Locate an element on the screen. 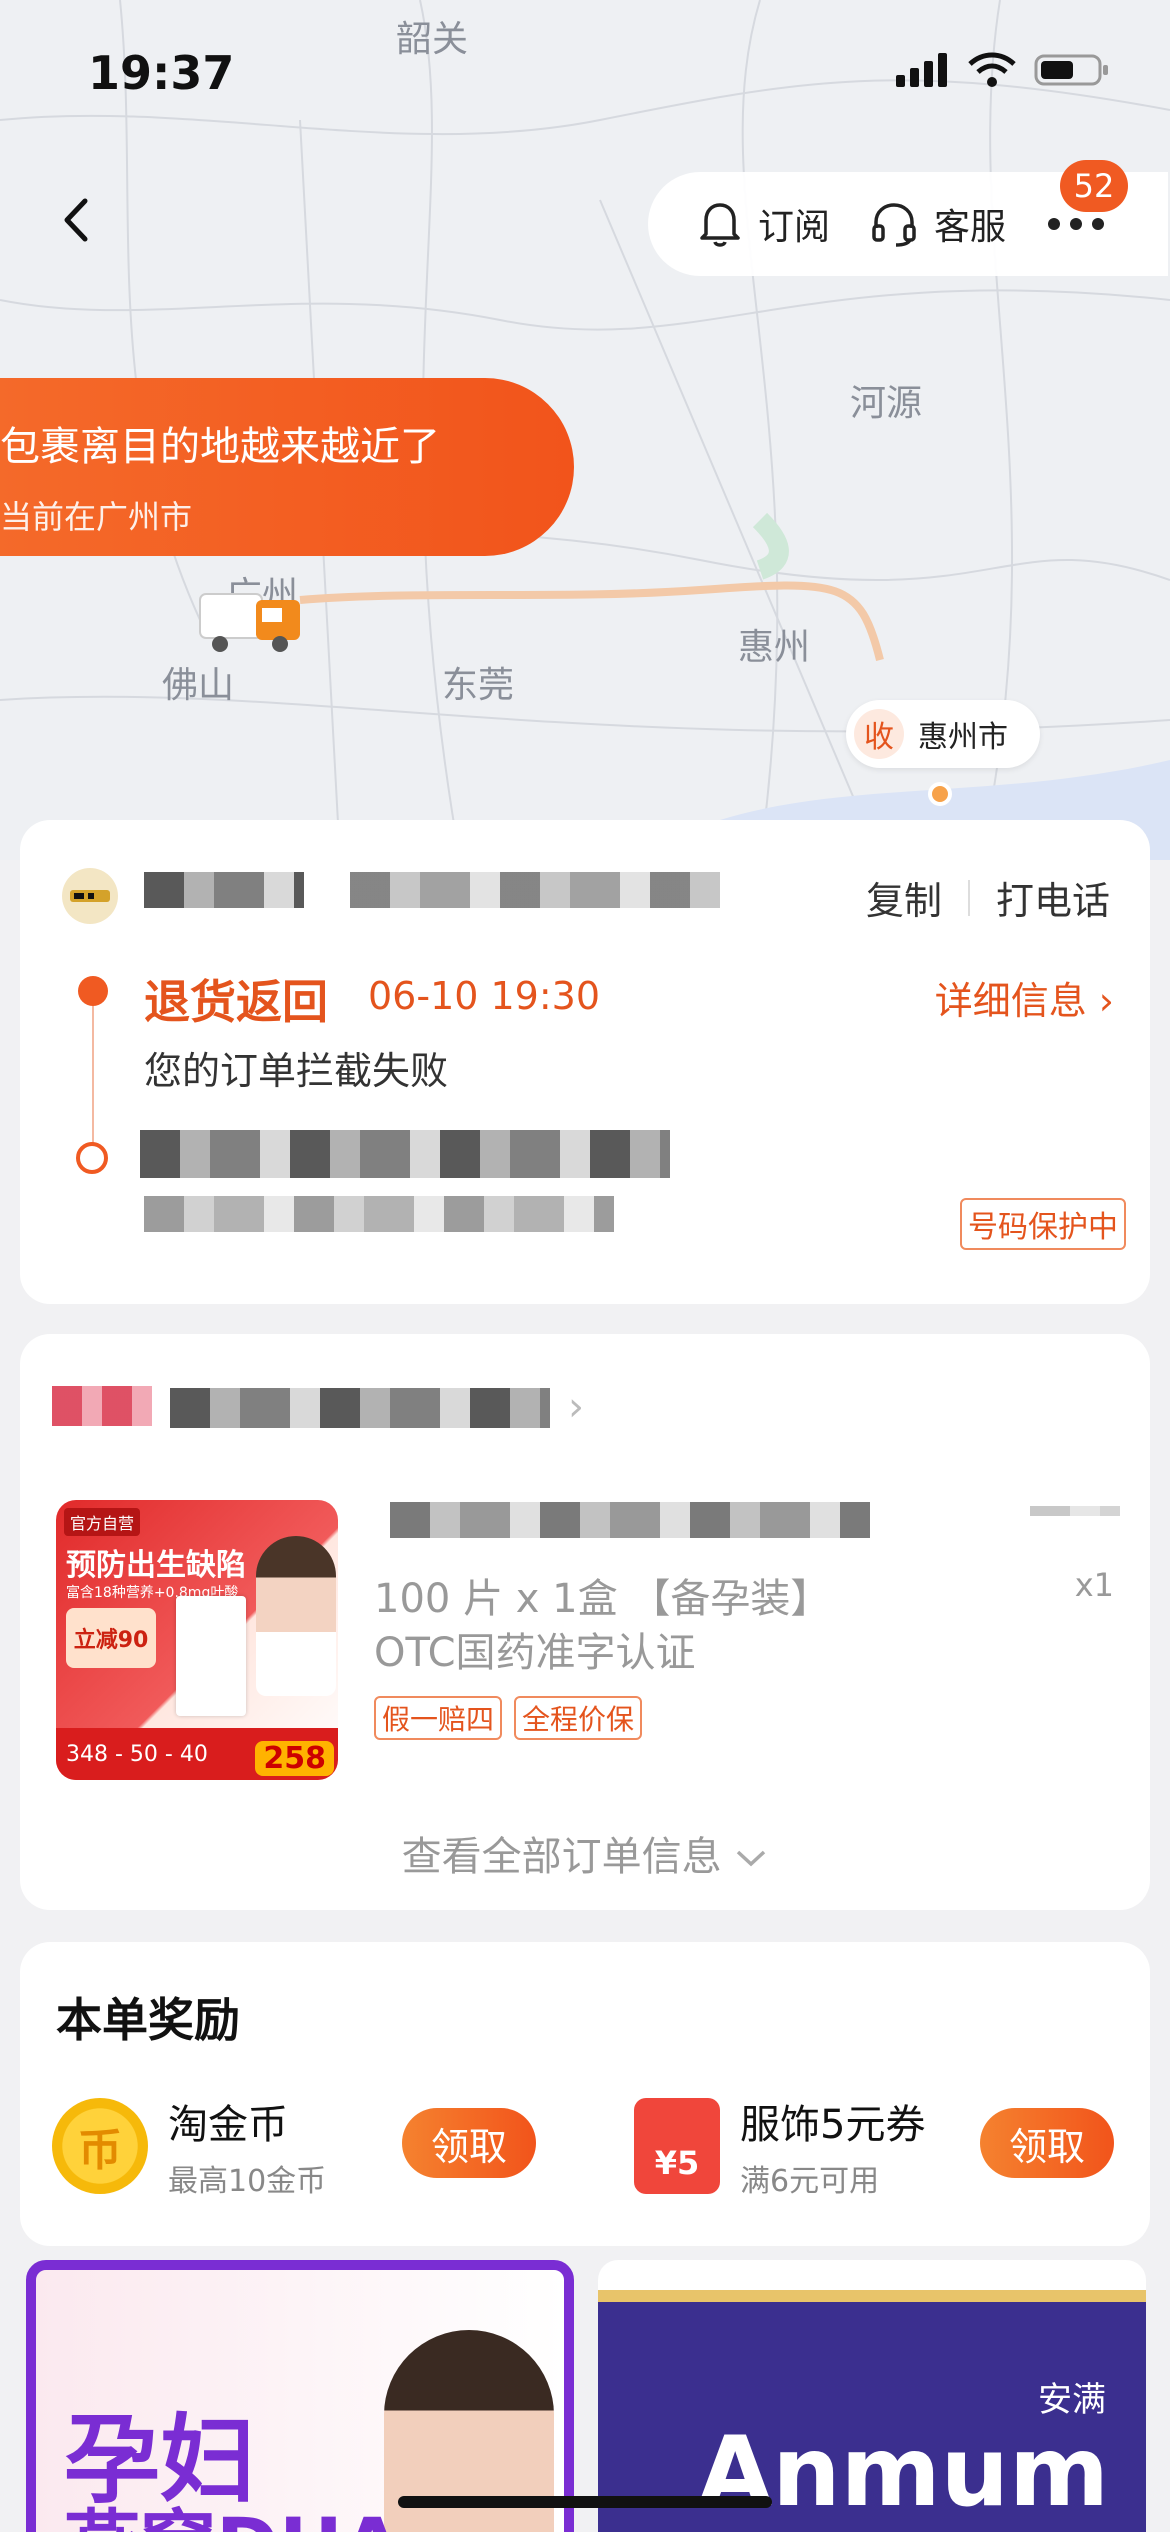  logistics-status-desc: 您的订单拦截失败 is located at coordinates (296, 1071).